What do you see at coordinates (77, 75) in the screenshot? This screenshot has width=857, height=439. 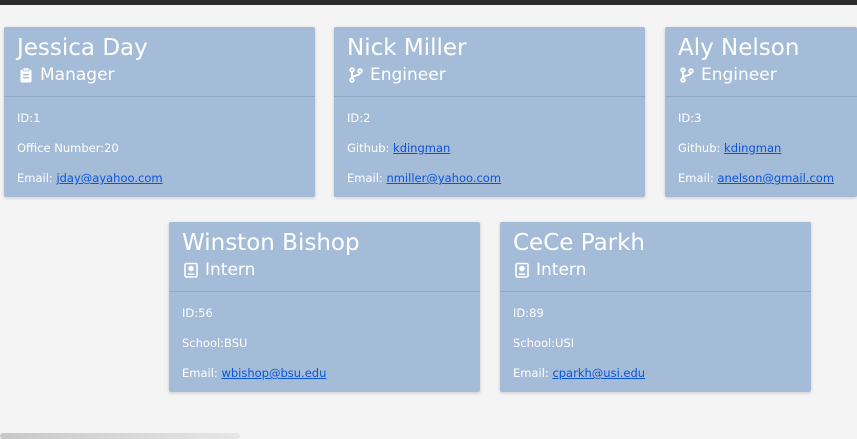 I see `role-label: Manager` at bounding box center [77, 75].